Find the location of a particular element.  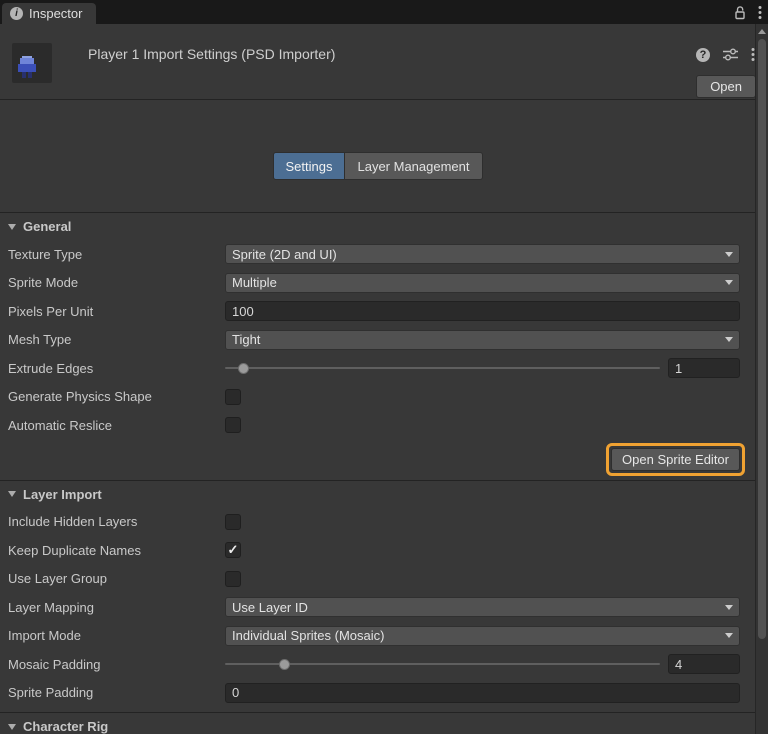

inspector-tab: i Inspector is located at coordinates (49, 13).